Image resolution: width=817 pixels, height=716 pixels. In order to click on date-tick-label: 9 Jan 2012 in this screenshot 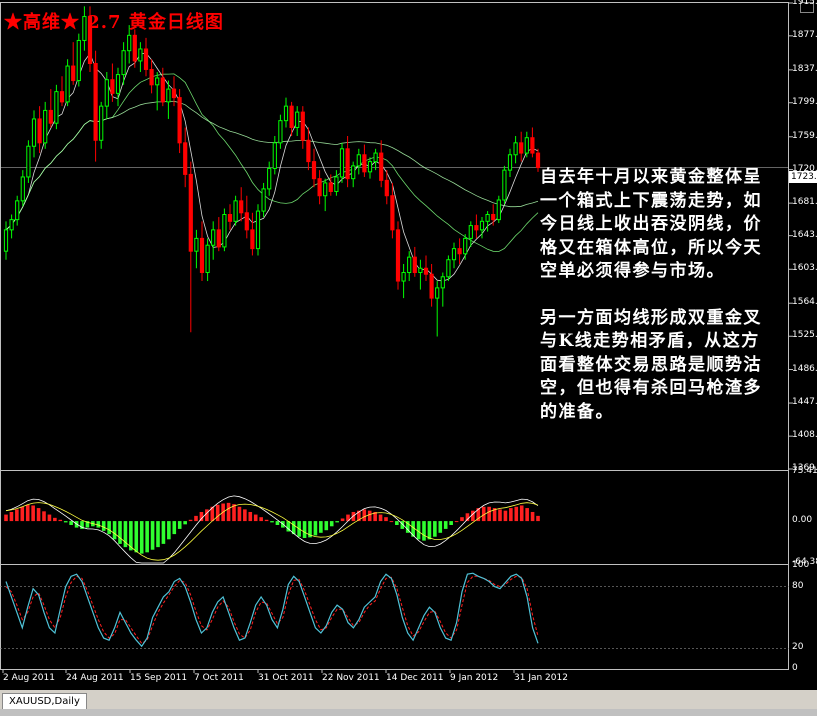, I will do `click(474, 678)`.